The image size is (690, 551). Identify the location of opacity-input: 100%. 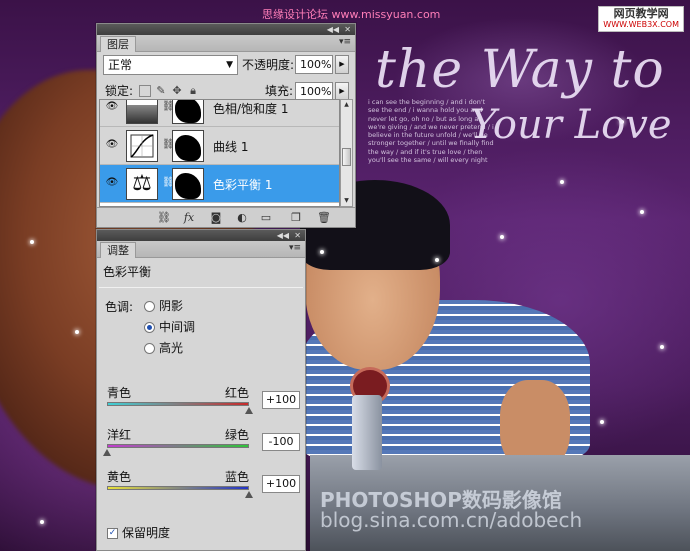
(314, 64).